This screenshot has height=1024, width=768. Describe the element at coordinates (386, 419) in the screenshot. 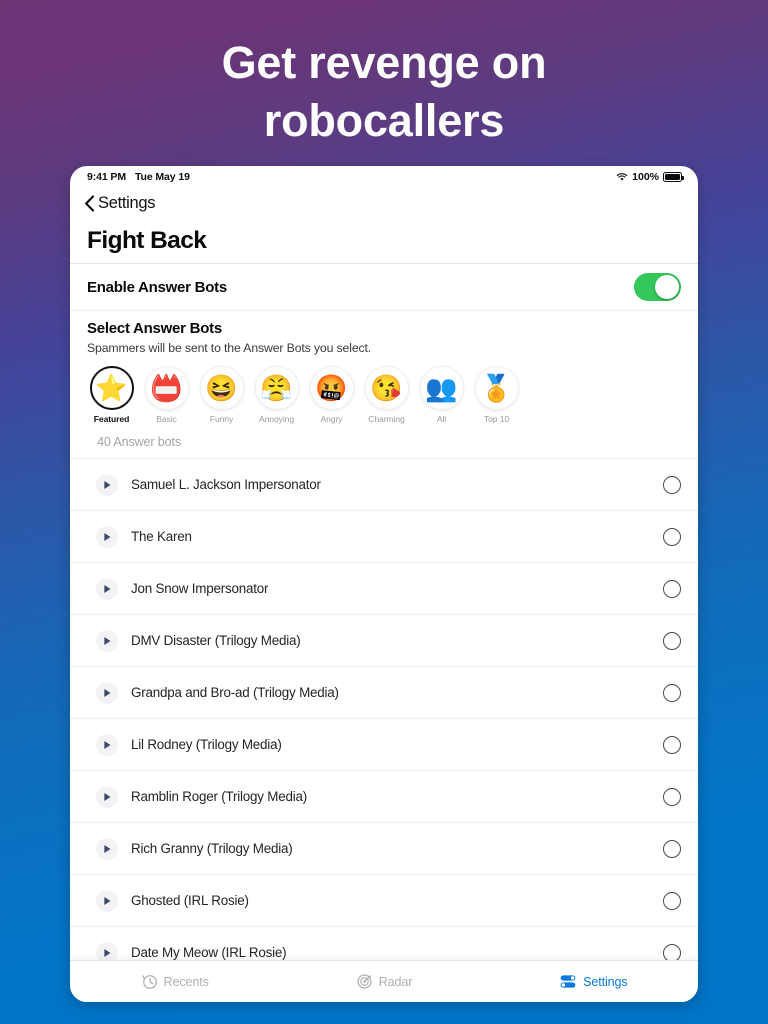

I see `category-label: Charming` at that location.